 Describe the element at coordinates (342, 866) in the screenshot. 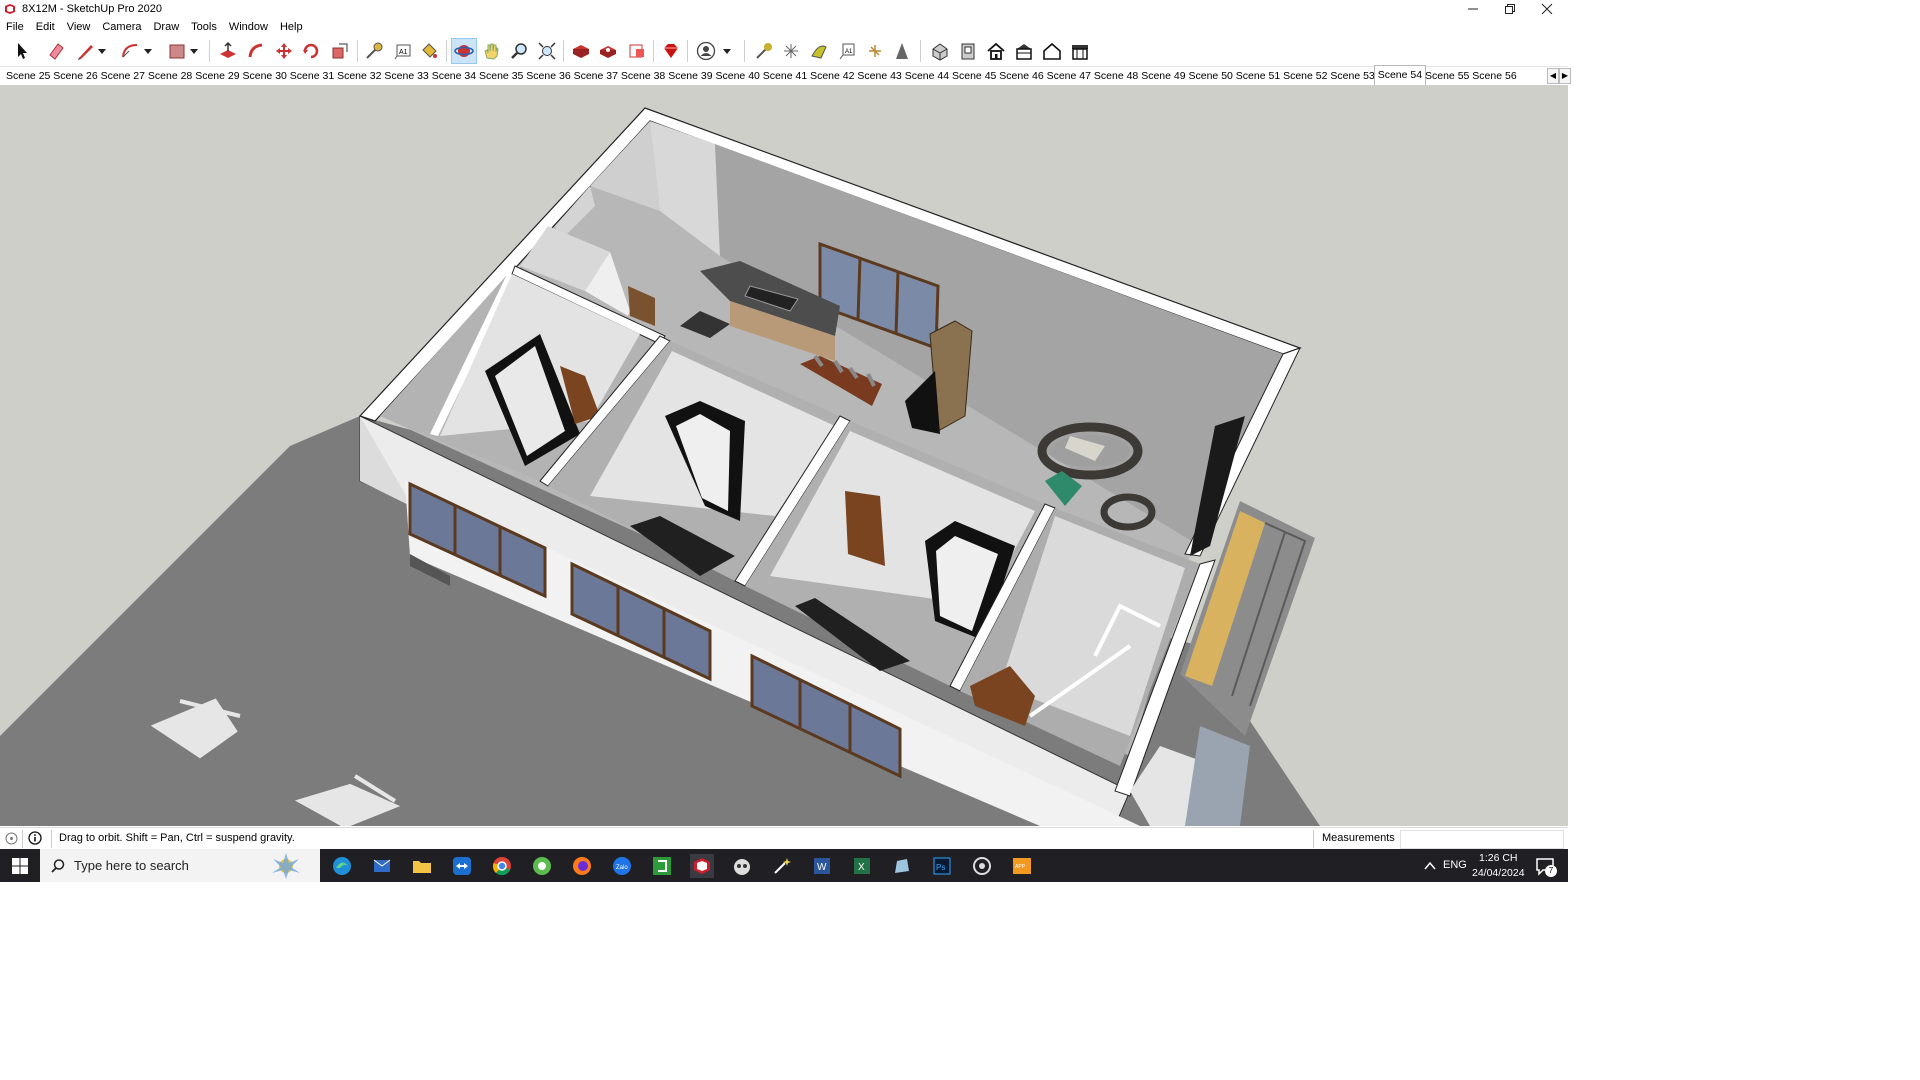

I see `taskbar-edge` at that location.